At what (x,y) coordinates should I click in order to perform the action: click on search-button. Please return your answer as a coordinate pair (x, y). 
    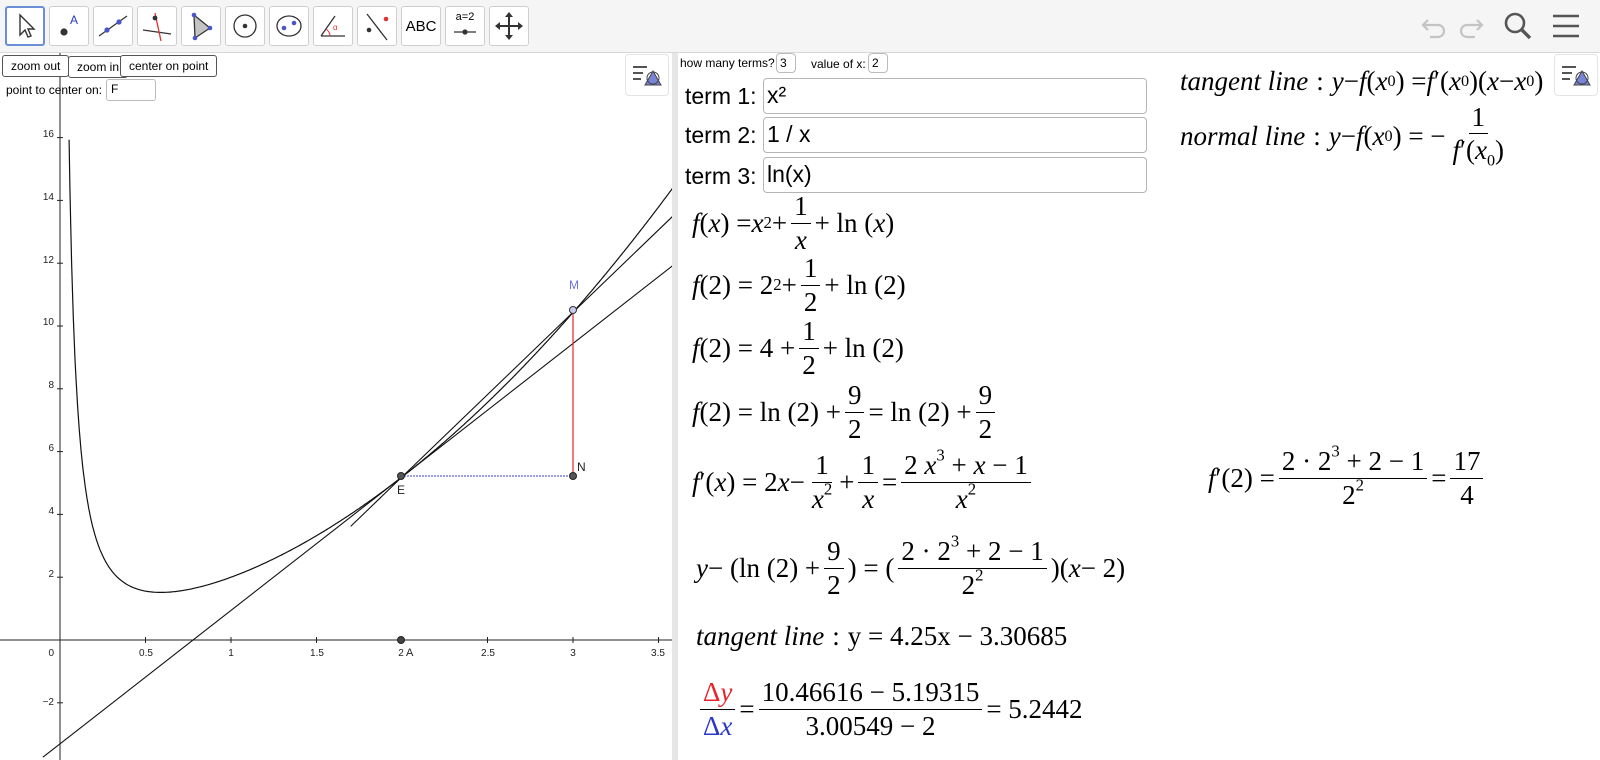
    Looking at the image, I should click on (1518, 26).